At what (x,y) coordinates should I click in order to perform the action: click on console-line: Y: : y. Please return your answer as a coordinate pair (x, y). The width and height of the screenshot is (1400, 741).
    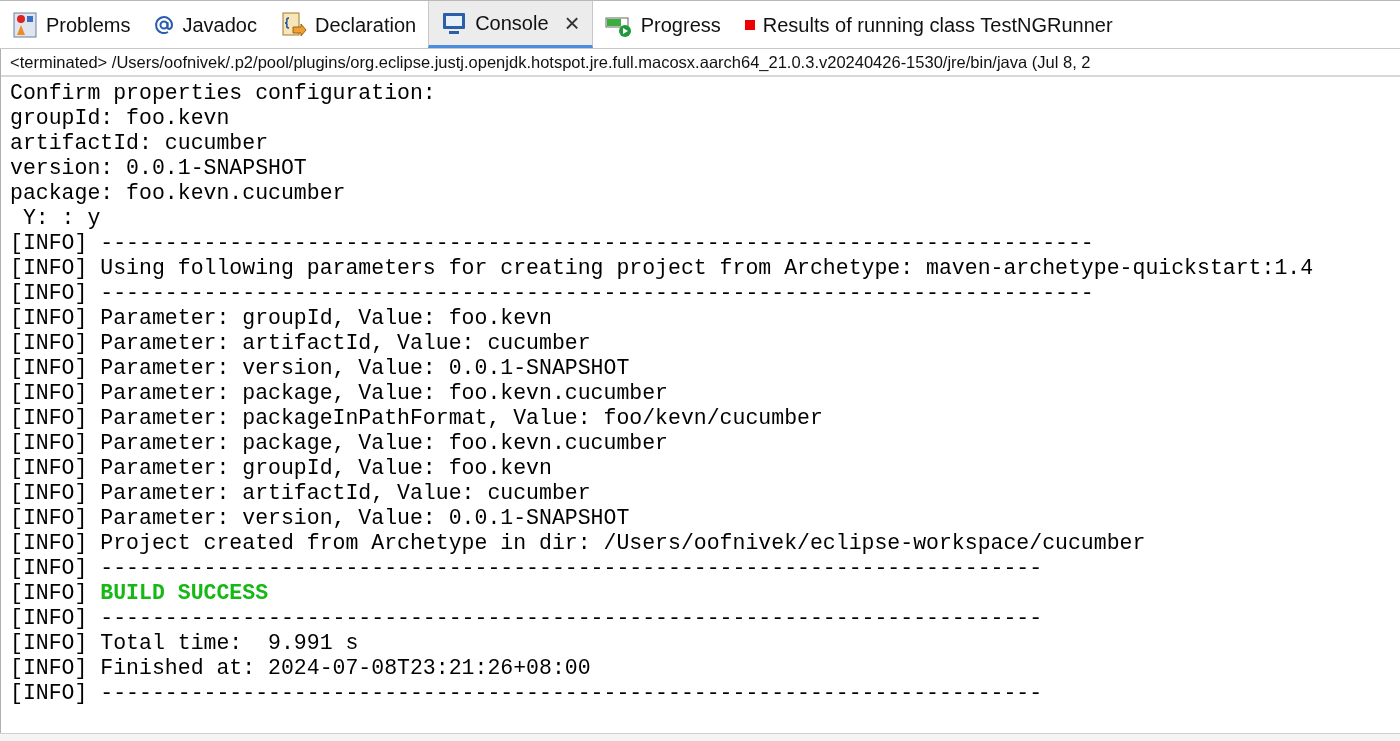
    Looking at the image, I should click on (61, 218).